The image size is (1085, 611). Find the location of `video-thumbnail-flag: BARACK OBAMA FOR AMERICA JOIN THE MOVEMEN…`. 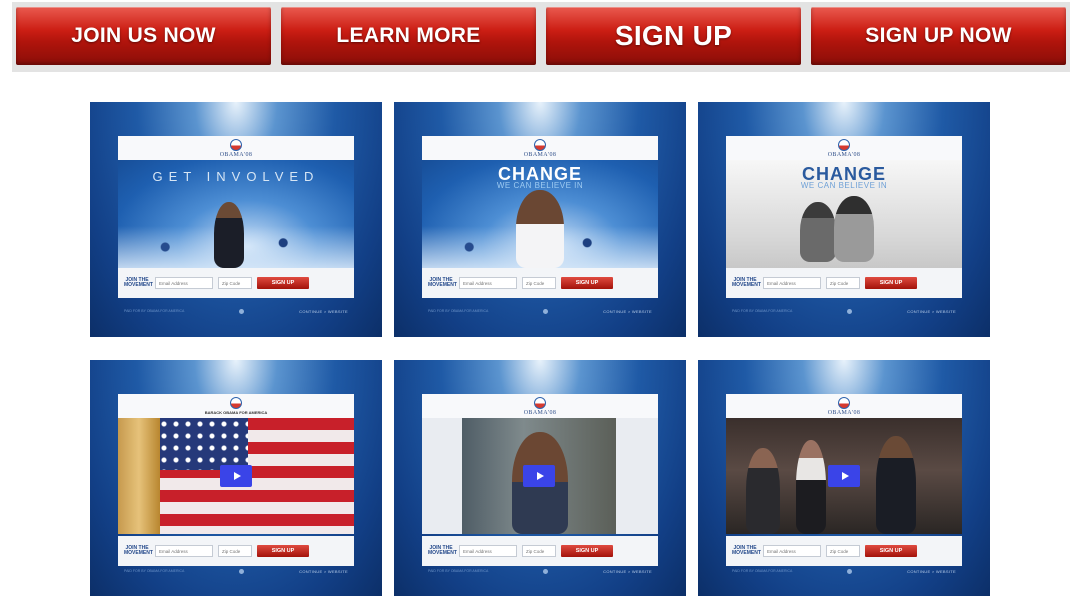

video-thumbnail-flag: BARACK OBAMA FOR AMERICA JOIN THE MOVEMEN… is located at coordinates (236, 478).